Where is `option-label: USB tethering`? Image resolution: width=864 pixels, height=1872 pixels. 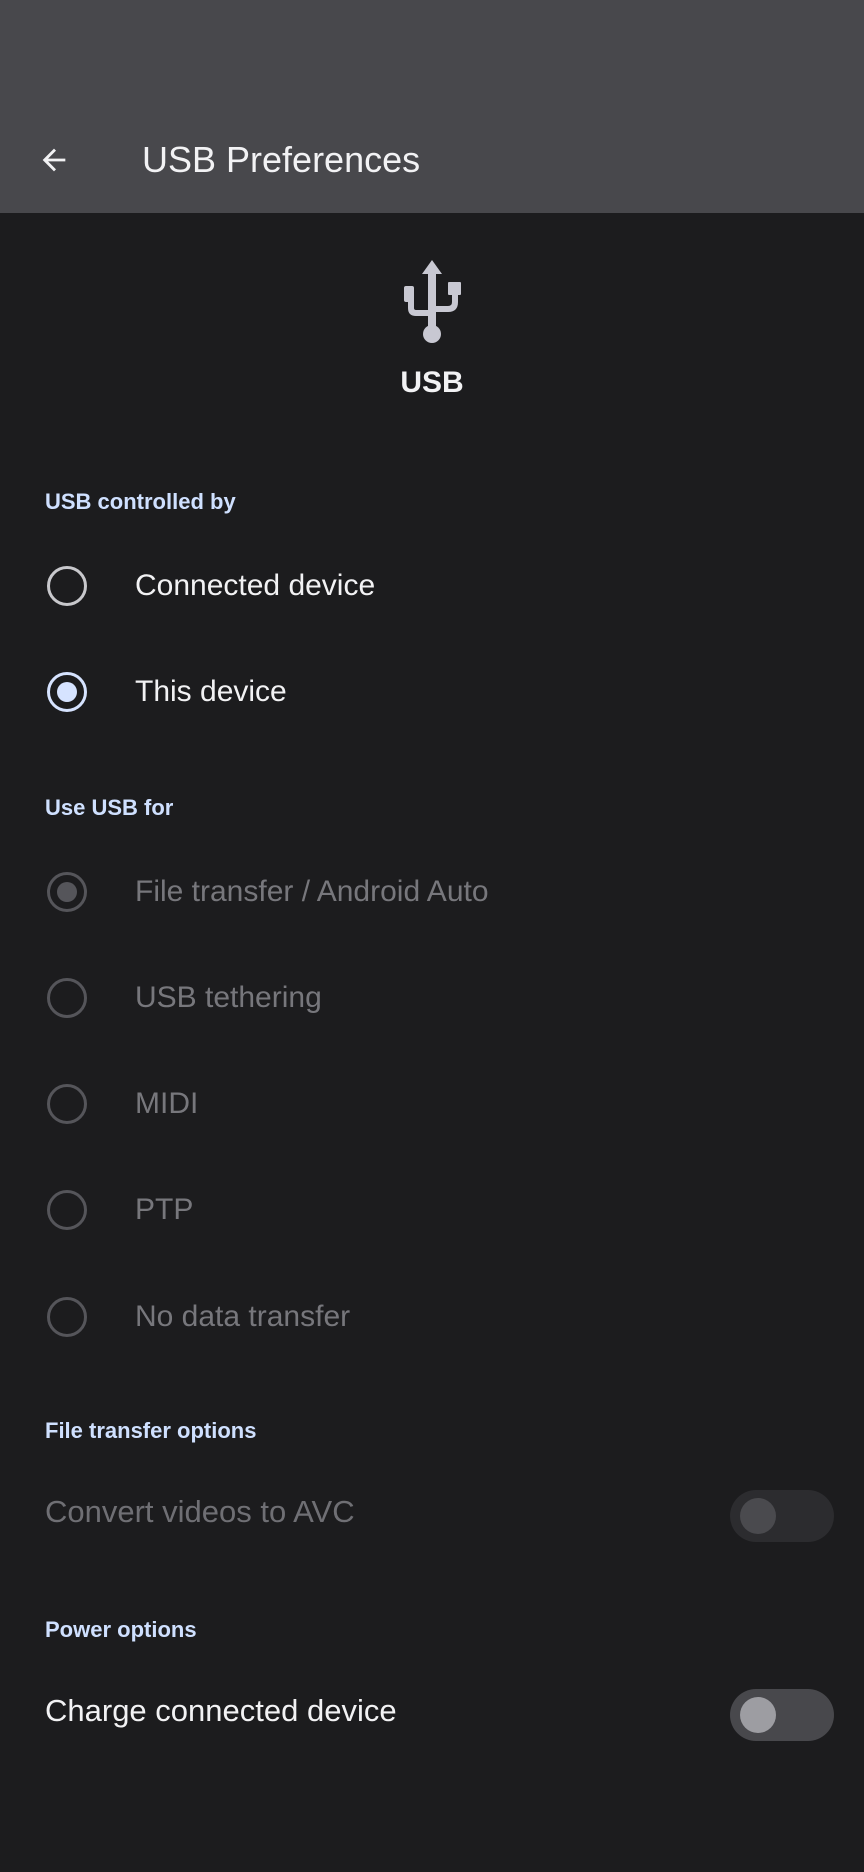 option-label: USB tethering is located at coordinates (228, 997).